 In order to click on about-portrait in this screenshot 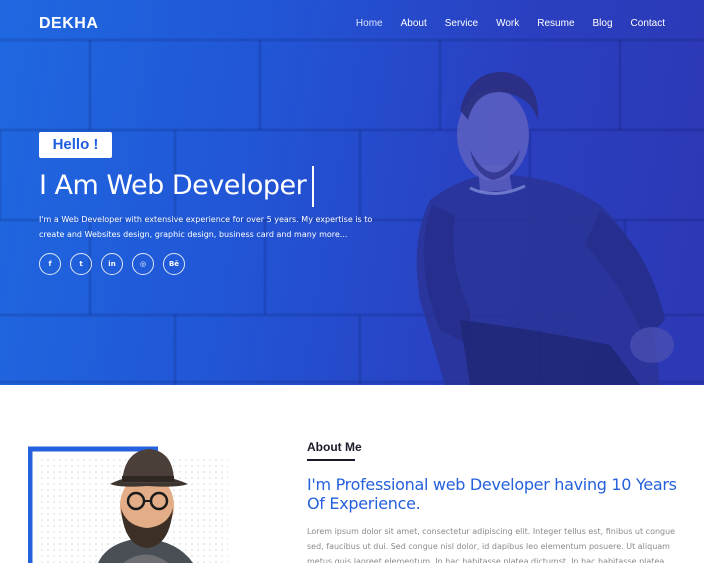, I will do `click(128, 504)`.